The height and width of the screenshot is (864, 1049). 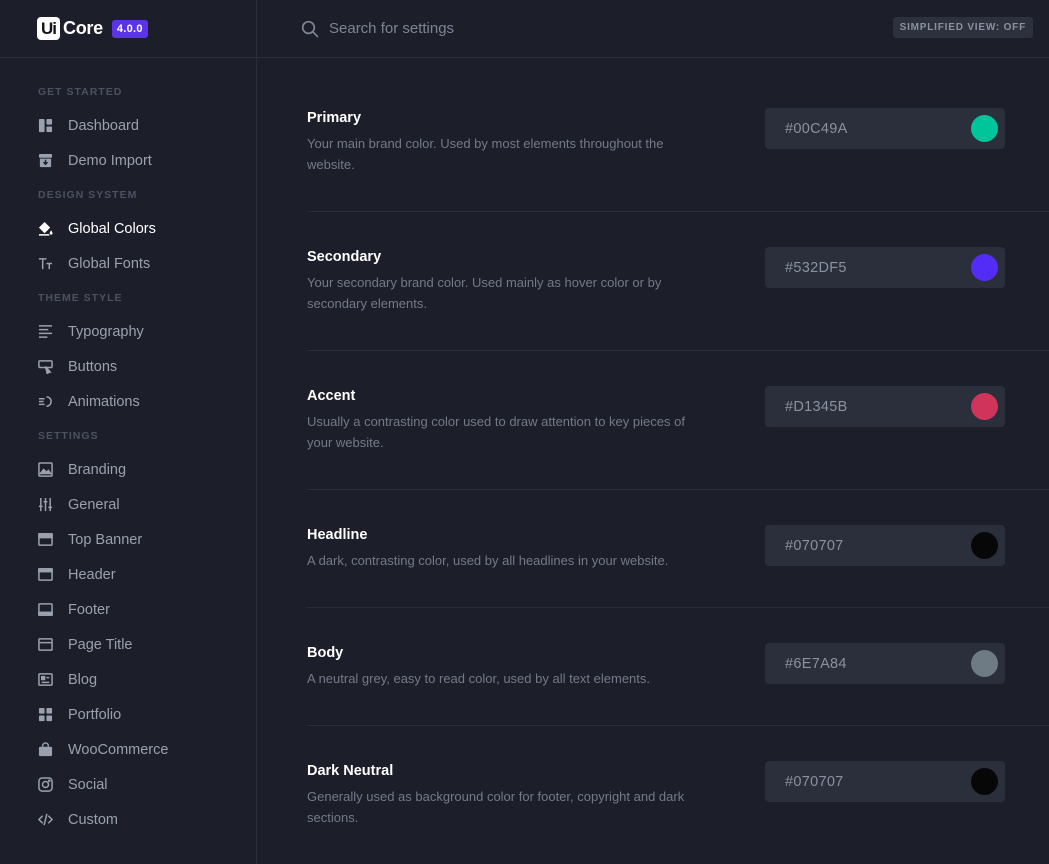 What do you see at coordinates (45, 574) in the screenshot?
I see `header-icon` at bounding box center [45, 574].